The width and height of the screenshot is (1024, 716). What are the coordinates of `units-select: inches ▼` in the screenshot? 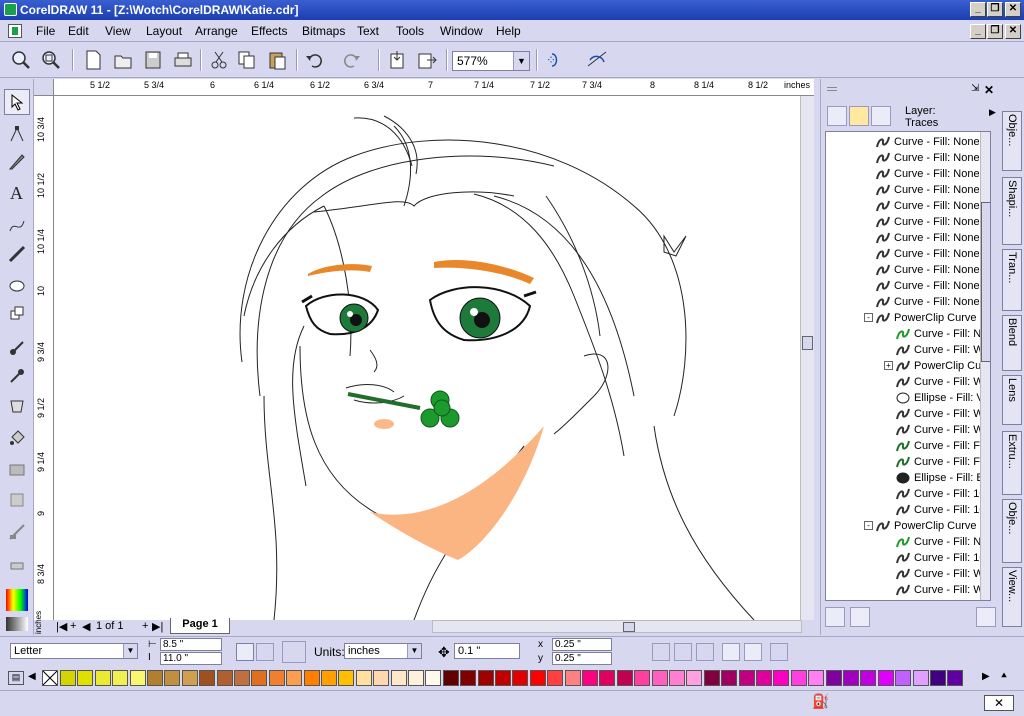 It's located at (383, 651).